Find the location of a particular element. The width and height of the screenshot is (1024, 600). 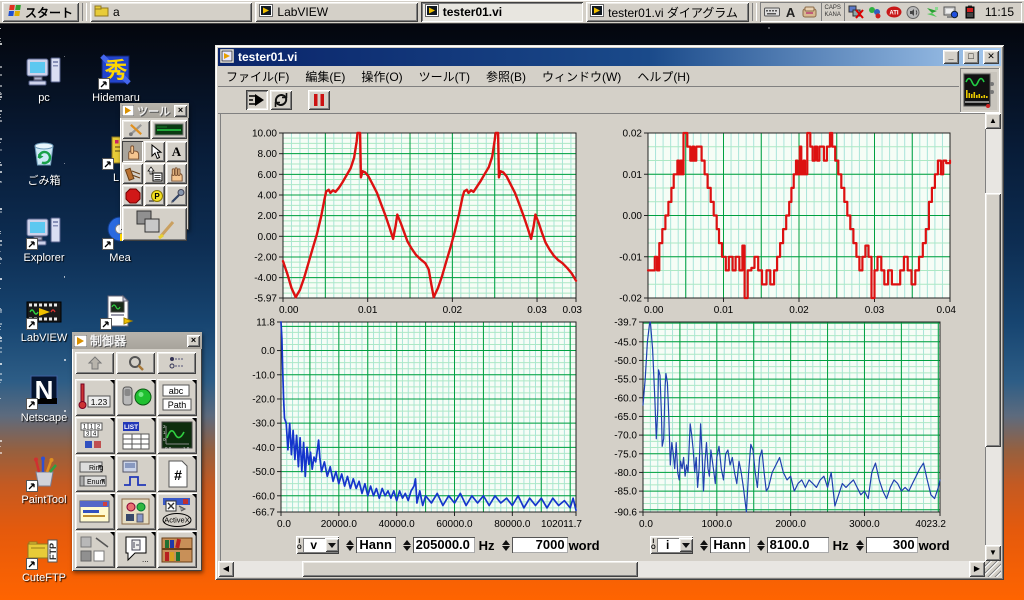

desktop-icon-hidemaru: 秀 Hidemaru is located at coordinates (116, 79).